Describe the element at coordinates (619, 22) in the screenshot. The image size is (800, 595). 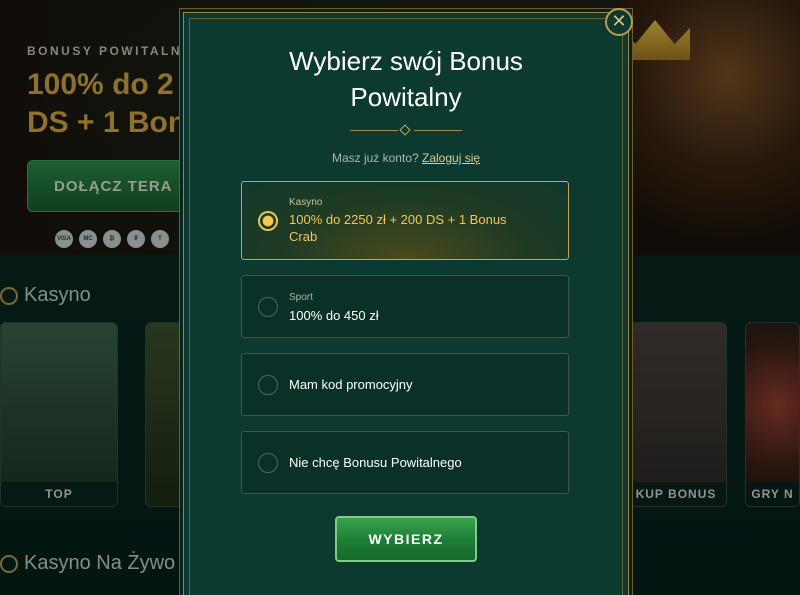
I see `close-icon: ✕` at that location.